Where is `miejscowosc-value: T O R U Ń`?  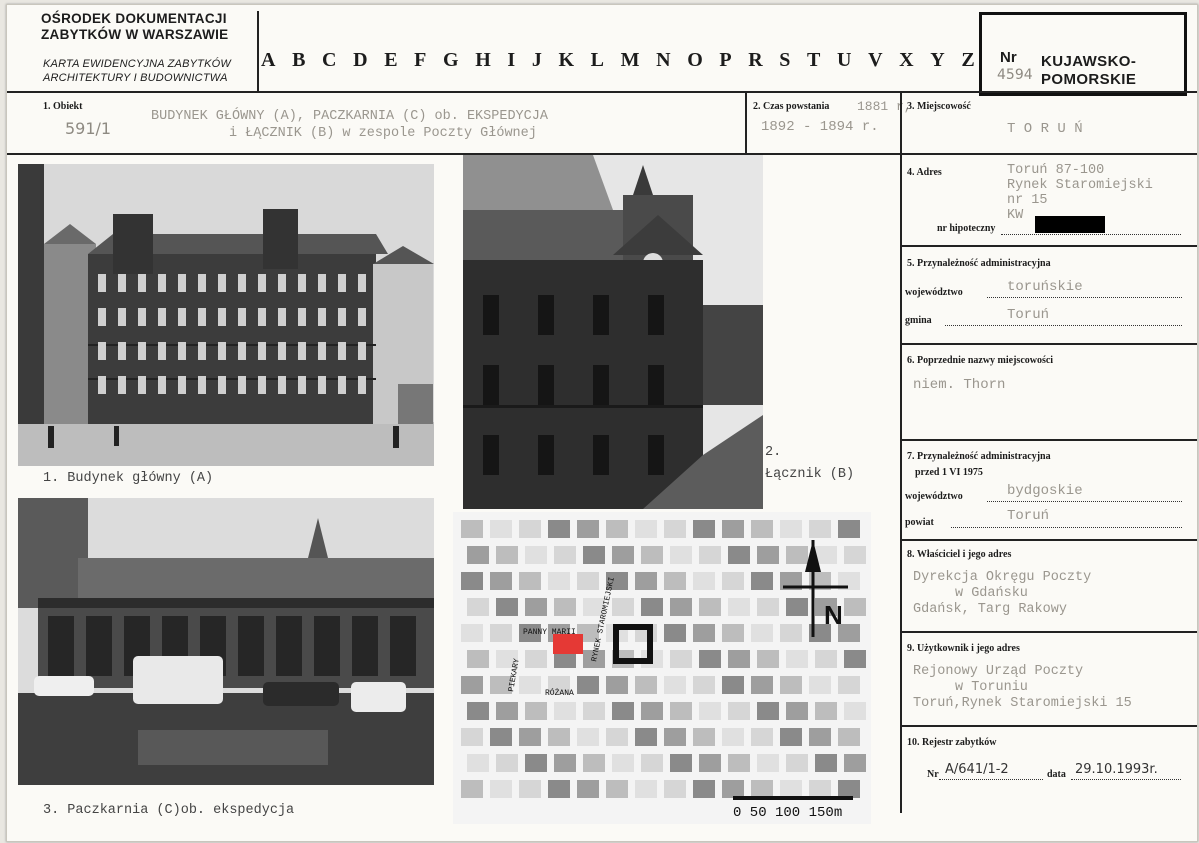 miejscowosc-value: T O R U Ń is located at coordinates (1045, 129).